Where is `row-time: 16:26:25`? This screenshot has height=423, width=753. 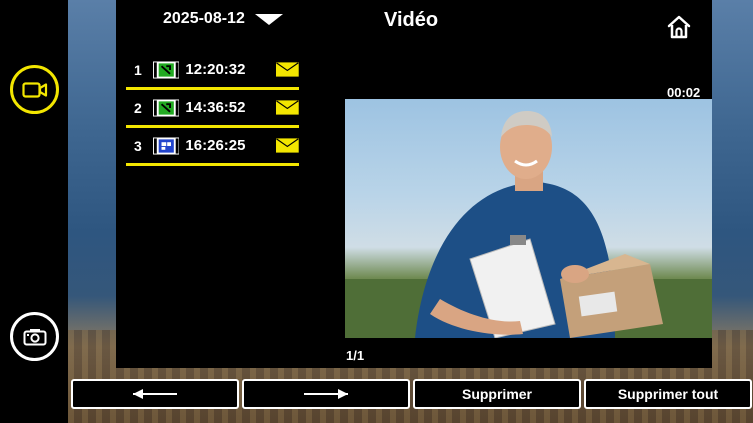 row-time: 16:26:25 is located at coordinates (215, 145).